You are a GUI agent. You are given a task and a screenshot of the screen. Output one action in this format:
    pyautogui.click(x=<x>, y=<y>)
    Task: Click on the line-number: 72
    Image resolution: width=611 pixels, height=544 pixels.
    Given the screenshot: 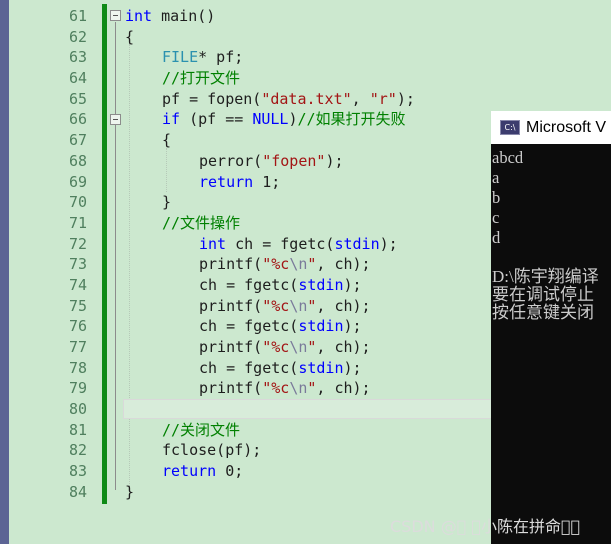 What is the action you would take?
    pyautogui.click(x=77, y=243)
    